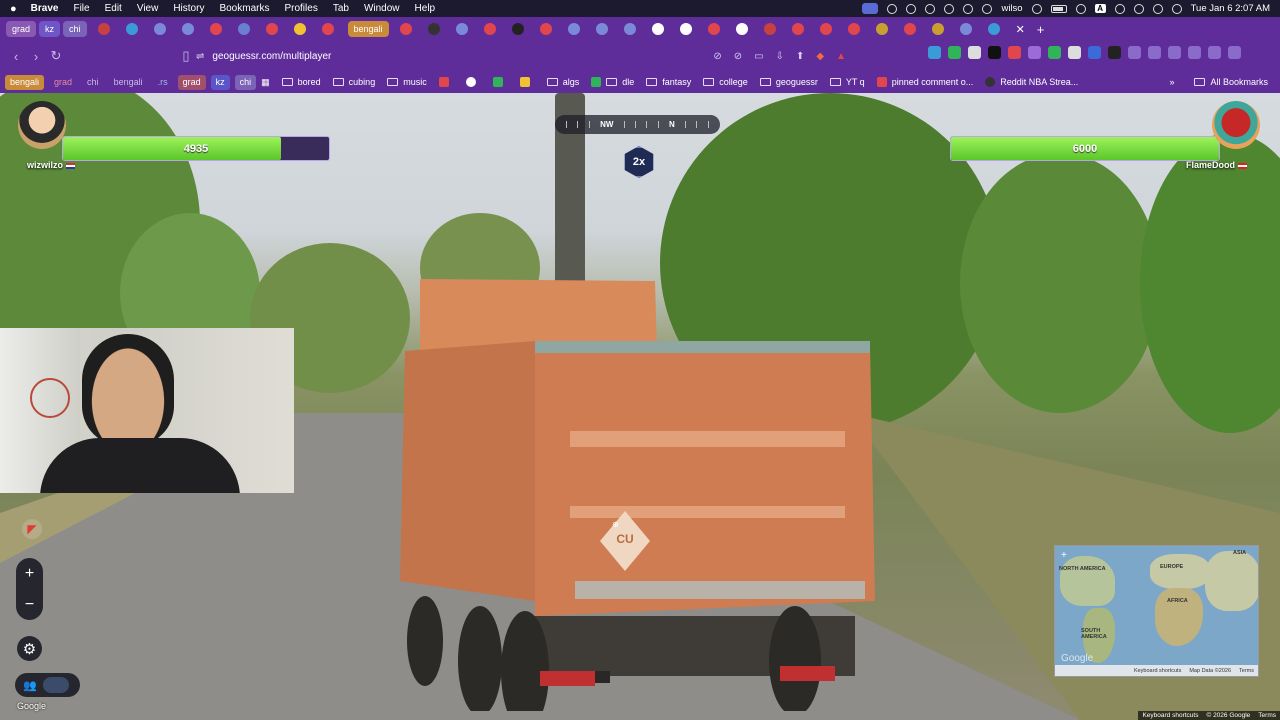 This screenshot has width=1280, height=720. Describe the element at coordinates (725, 82) in the screenshot. I see `bookmark-college: college` at that location.